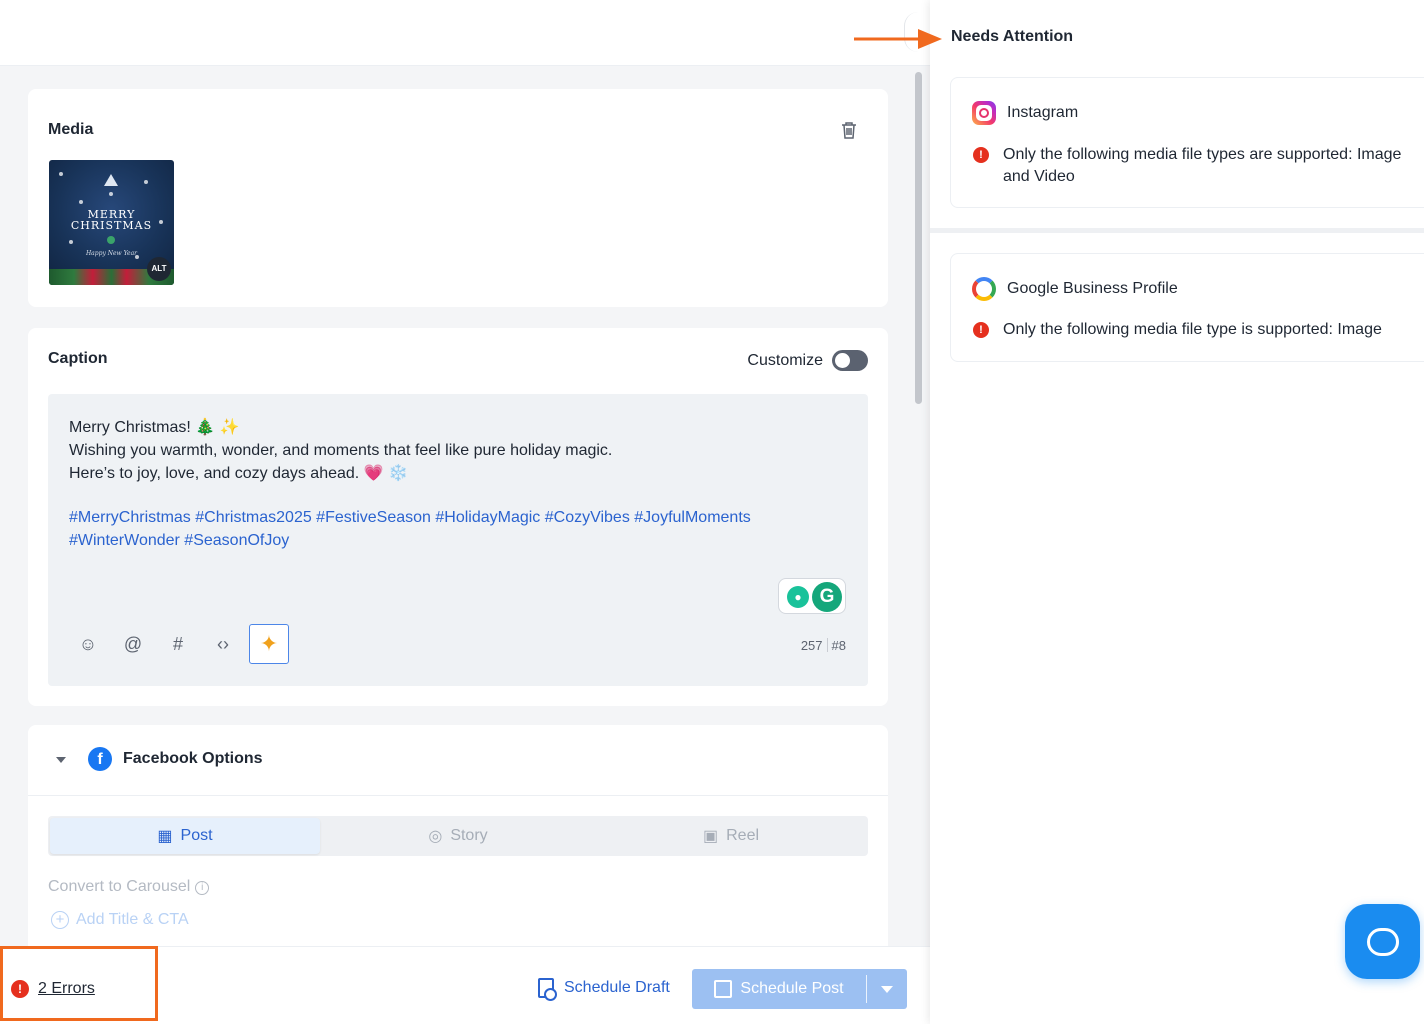 Image resolution: width=1424 pixels, height=1024 pixels. Describe the element at coordinates (66, 988) in the screenshot. I see `errors-label: 2 Errors` at that location.